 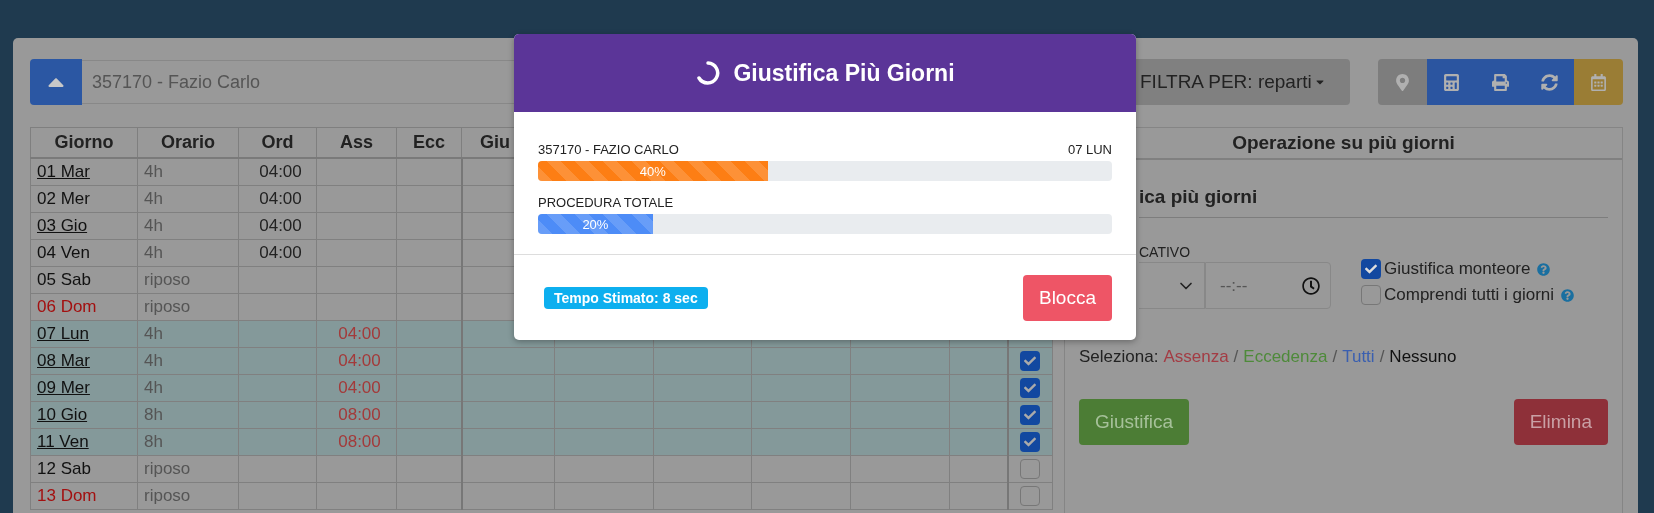 What do you see at coordinates (67, 306) in the screenshot?
I see `day-label: 06 Dom` at bounding box center [67, 306].